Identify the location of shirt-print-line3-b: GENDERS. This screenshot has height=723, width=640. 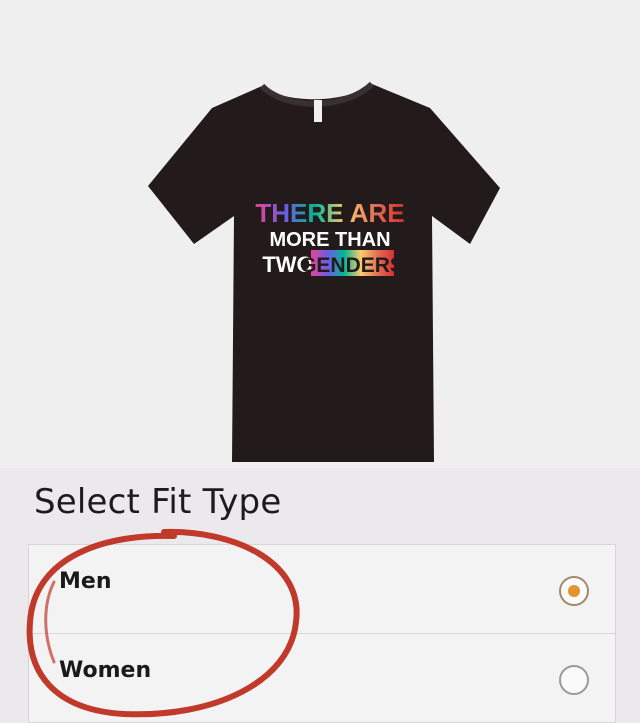
(352, 265).